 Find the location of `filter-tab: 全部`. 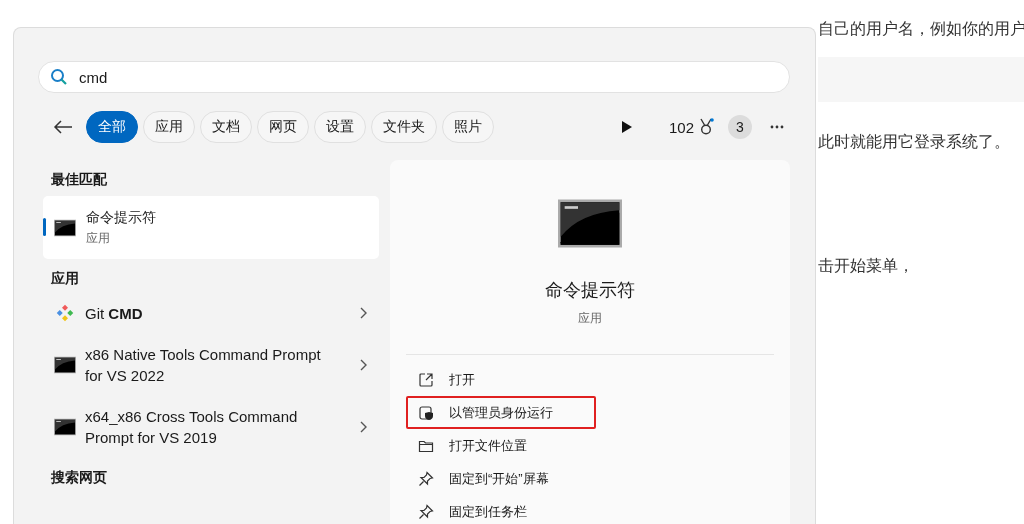

filter-tab: 全部 is located at coordinates (112, 127).